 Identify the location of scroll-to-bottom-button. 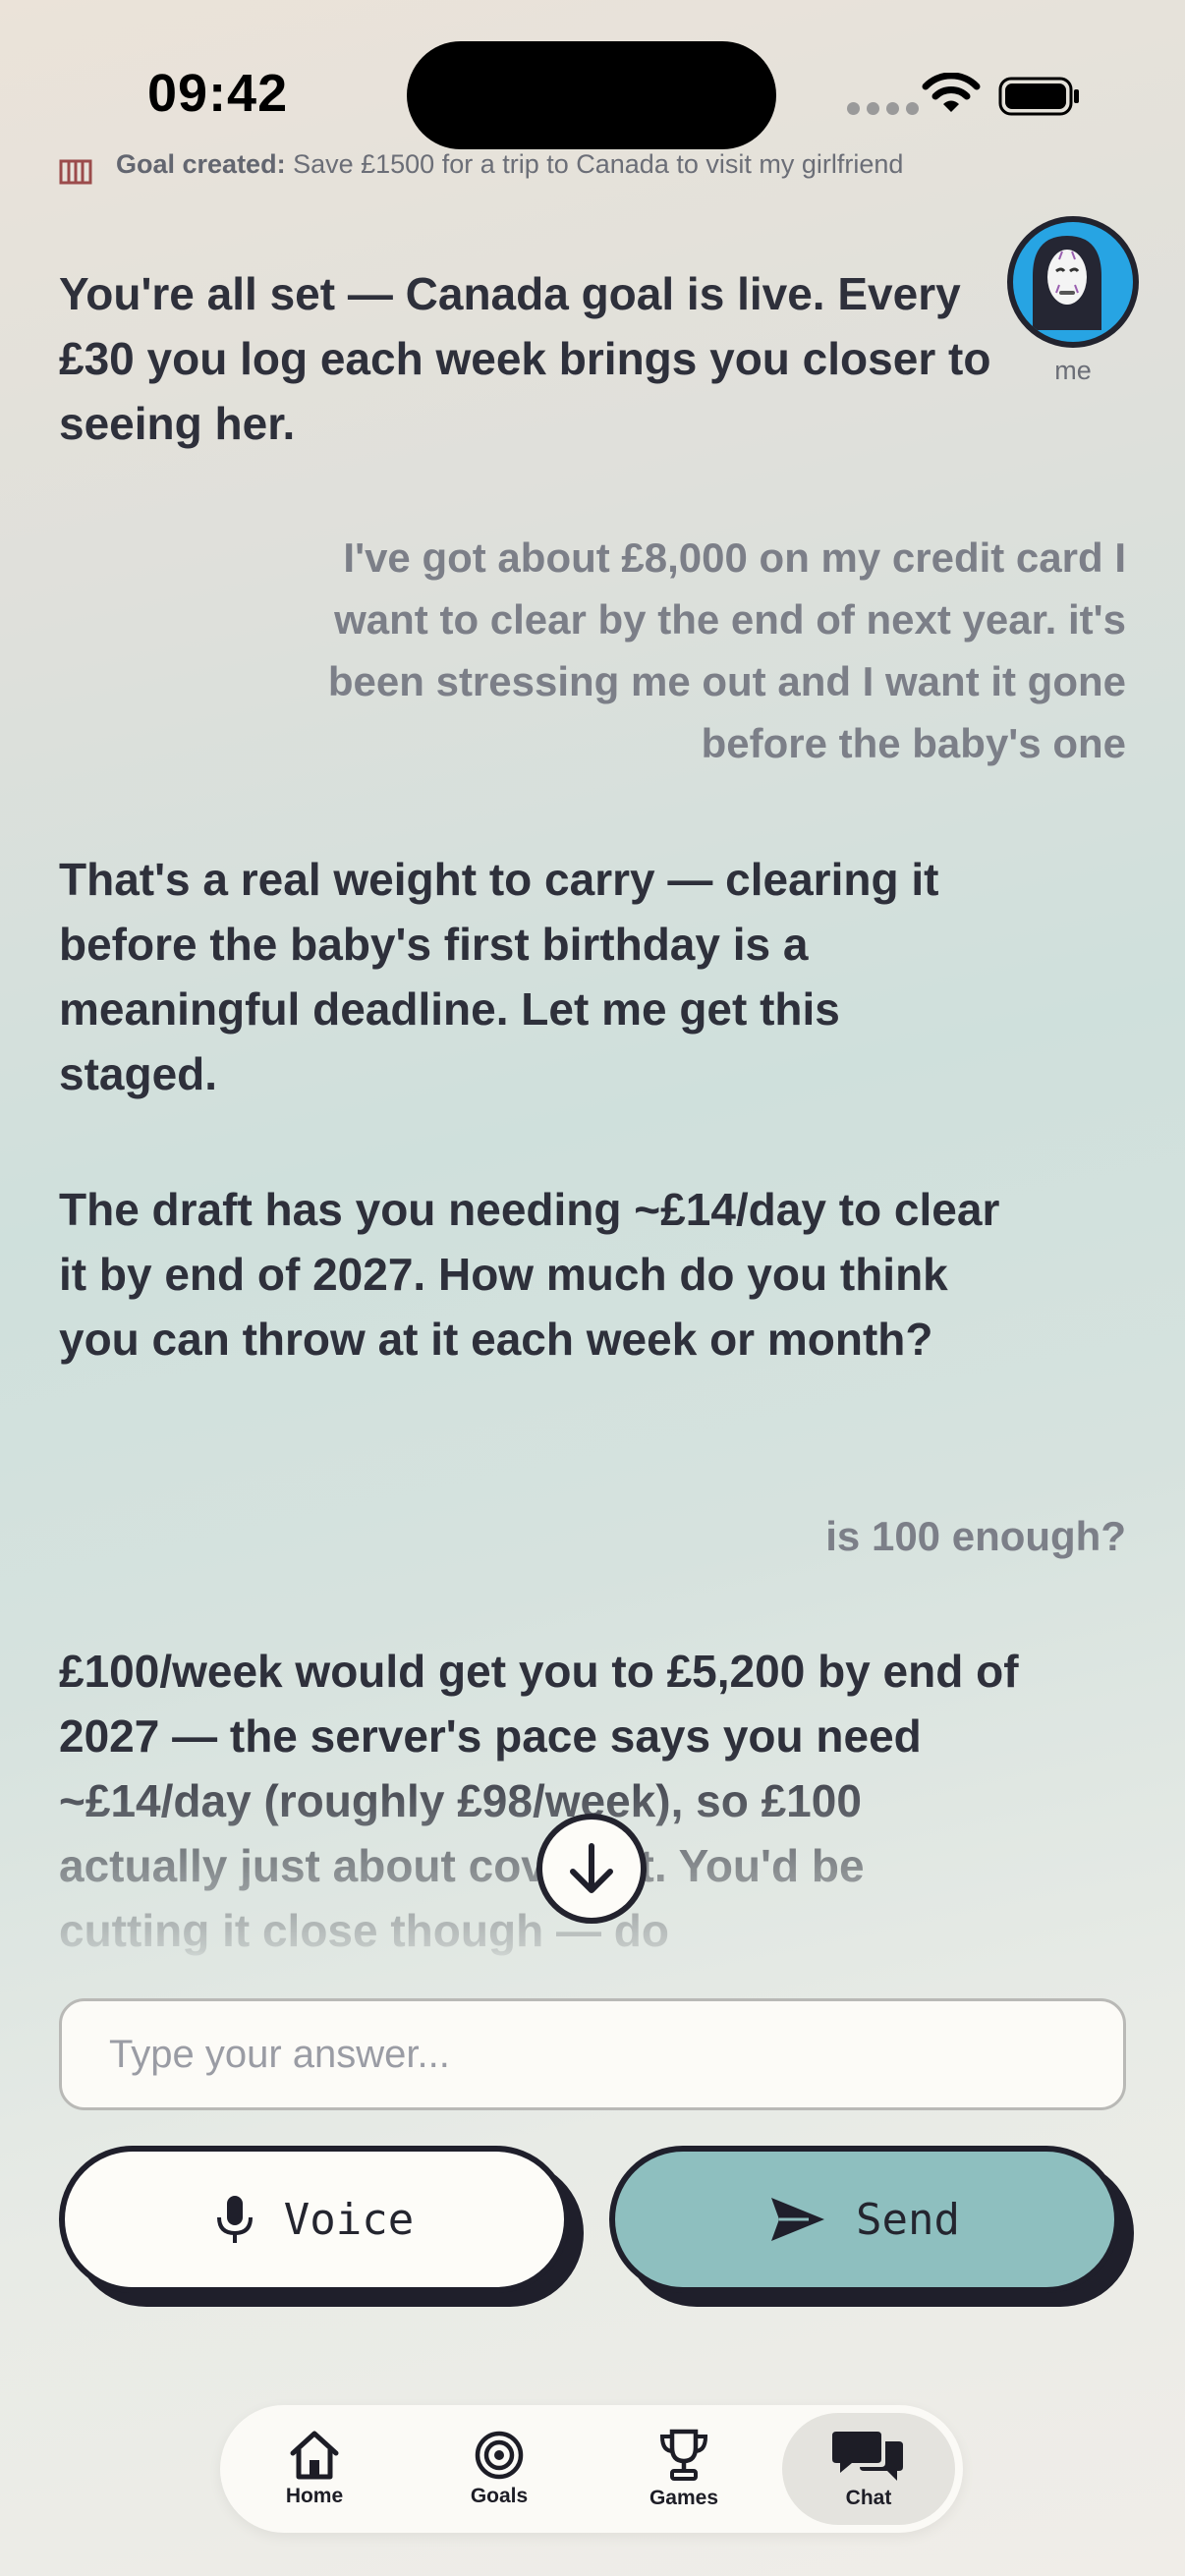
(592, 1869).